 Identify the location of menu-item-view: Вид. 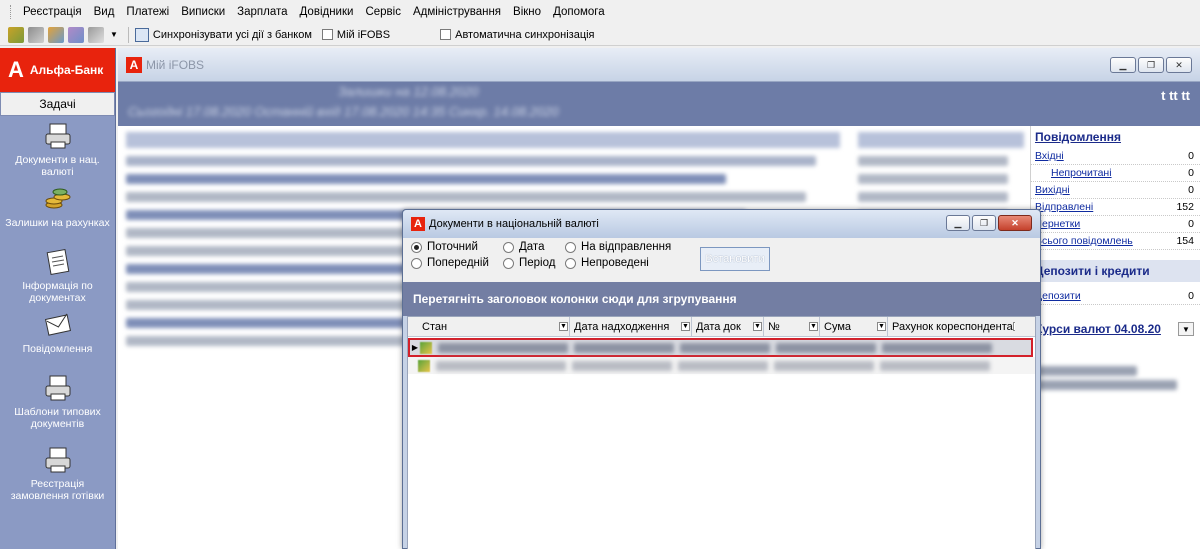
(104, 12).